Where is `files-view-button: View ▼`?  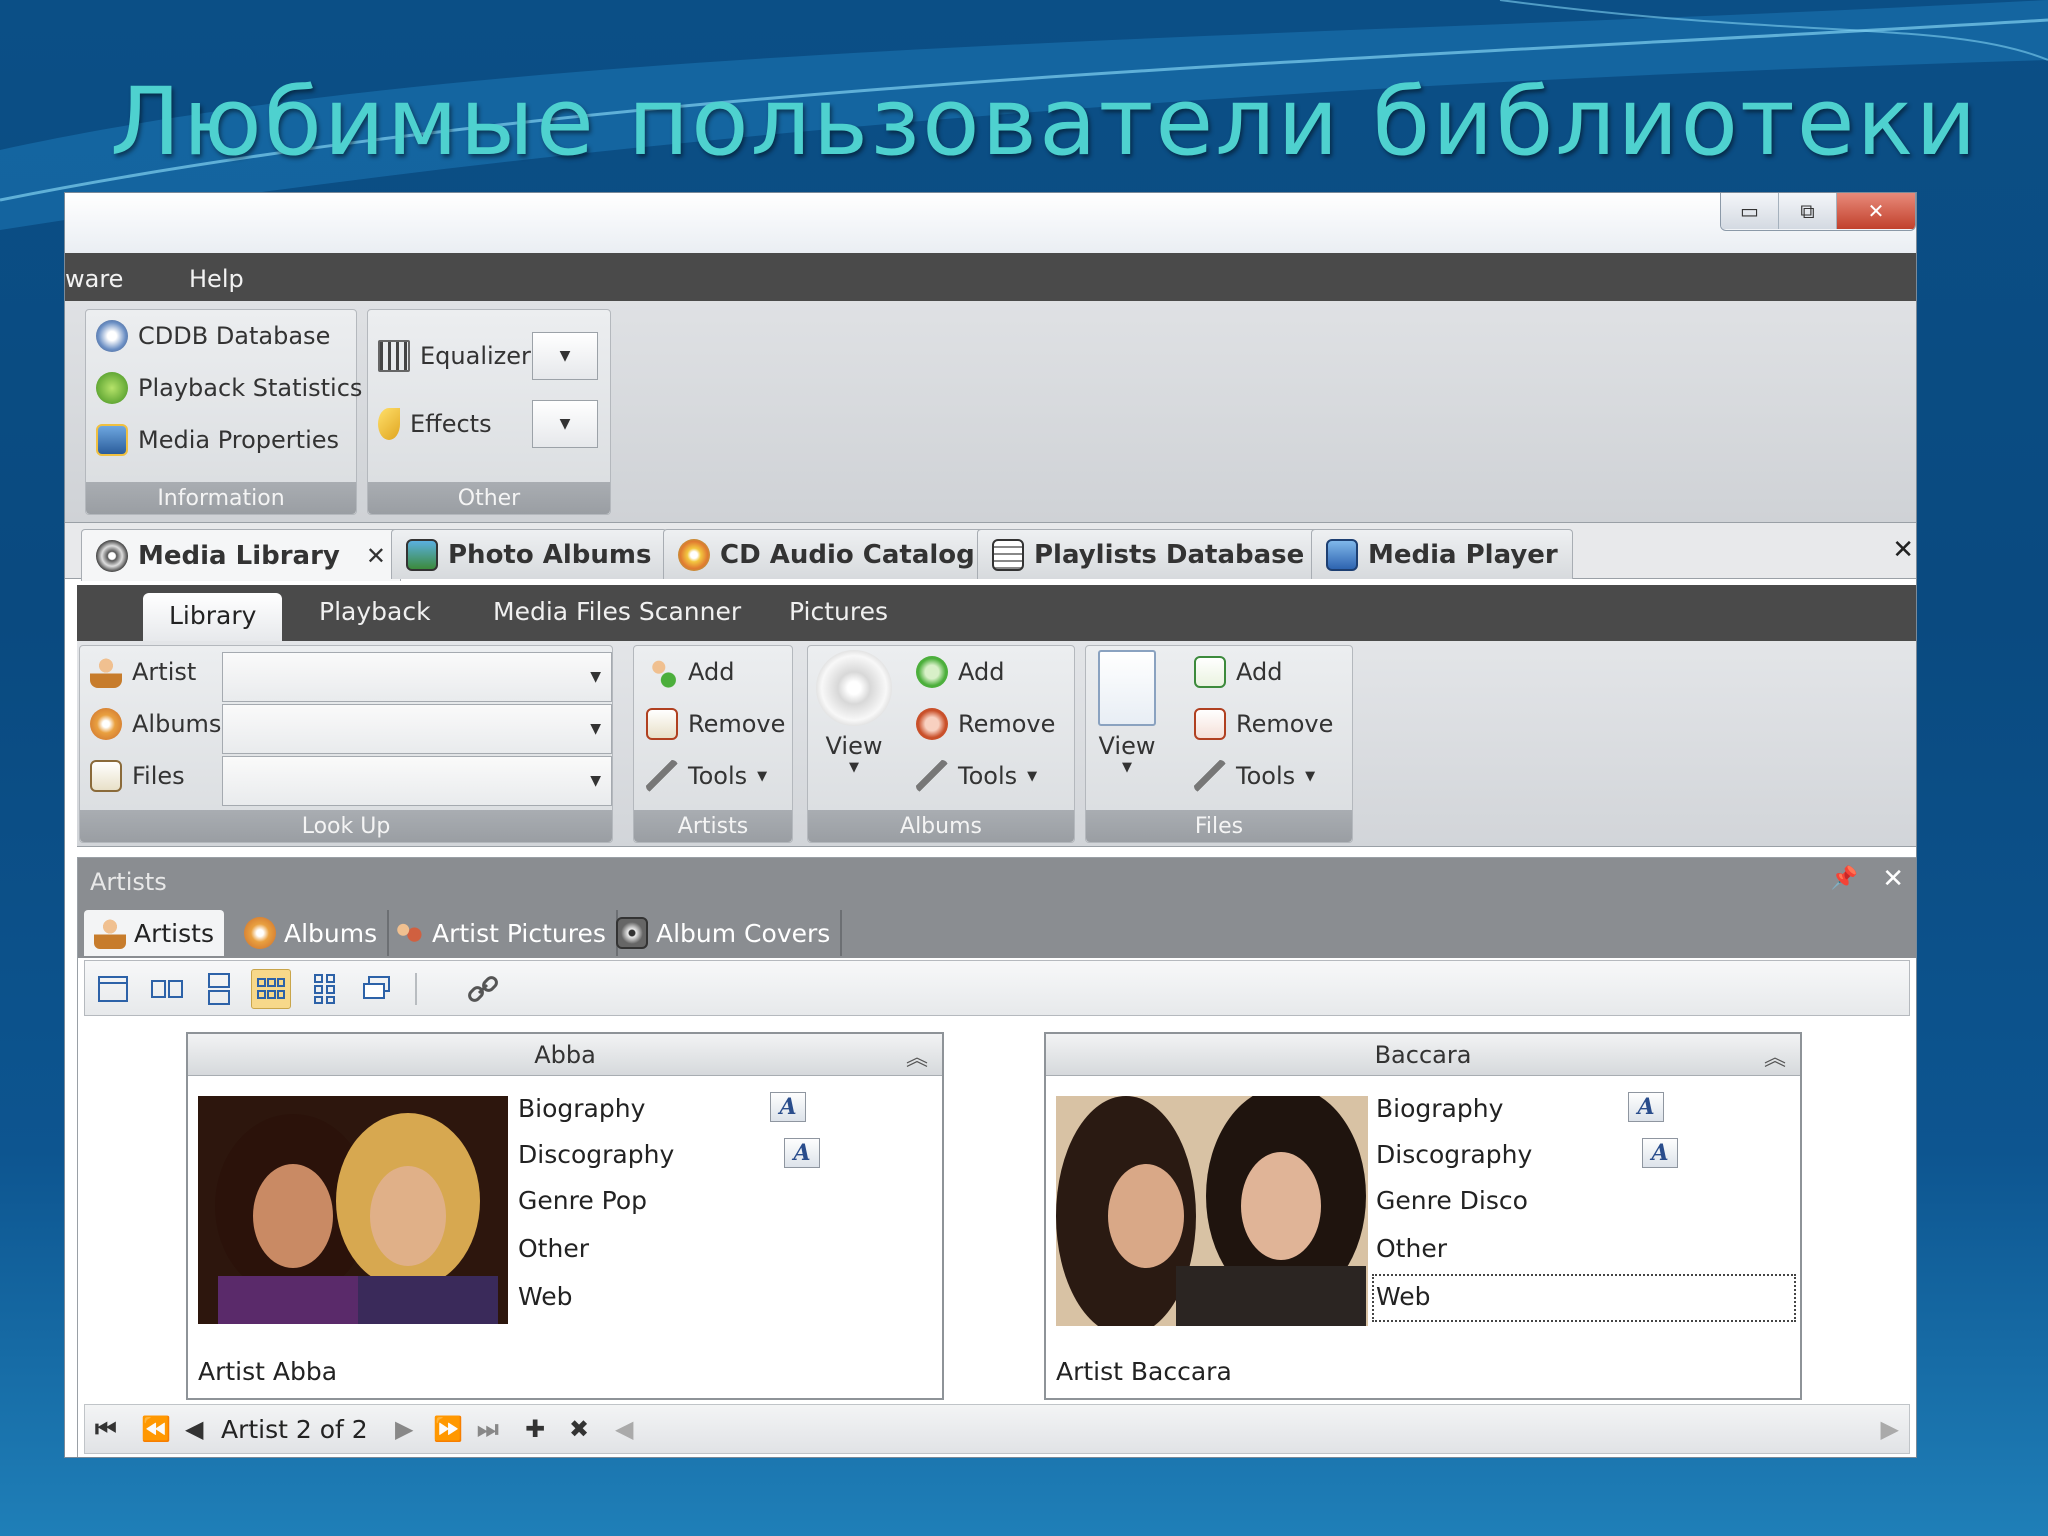 files-view-button: View ▼ is located at coordinates (1127, 712).